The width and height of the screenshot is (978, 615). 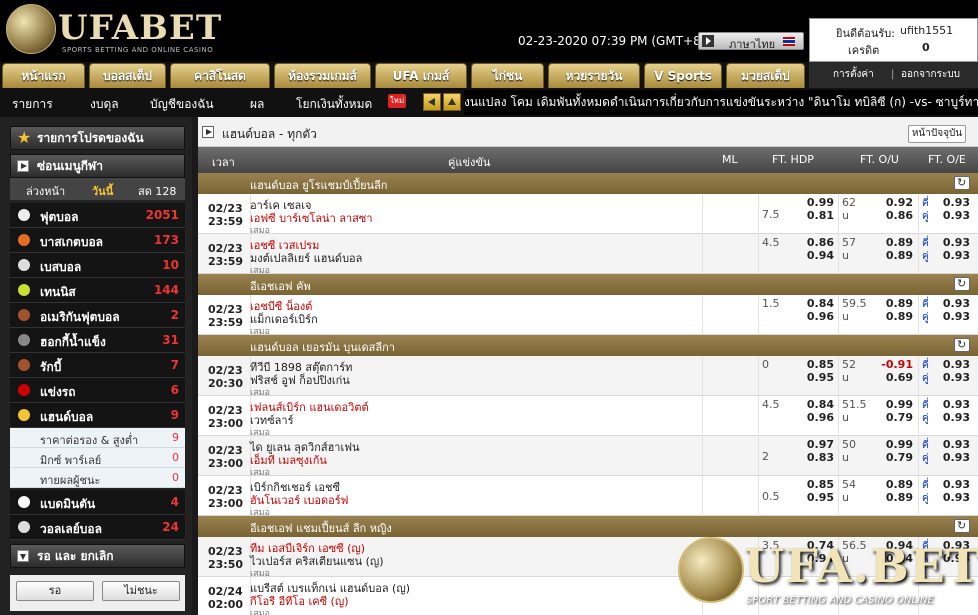 I want to click on subnav-transfer-all: โยกเงินทั้งหมด, so click(x=334, y=104).